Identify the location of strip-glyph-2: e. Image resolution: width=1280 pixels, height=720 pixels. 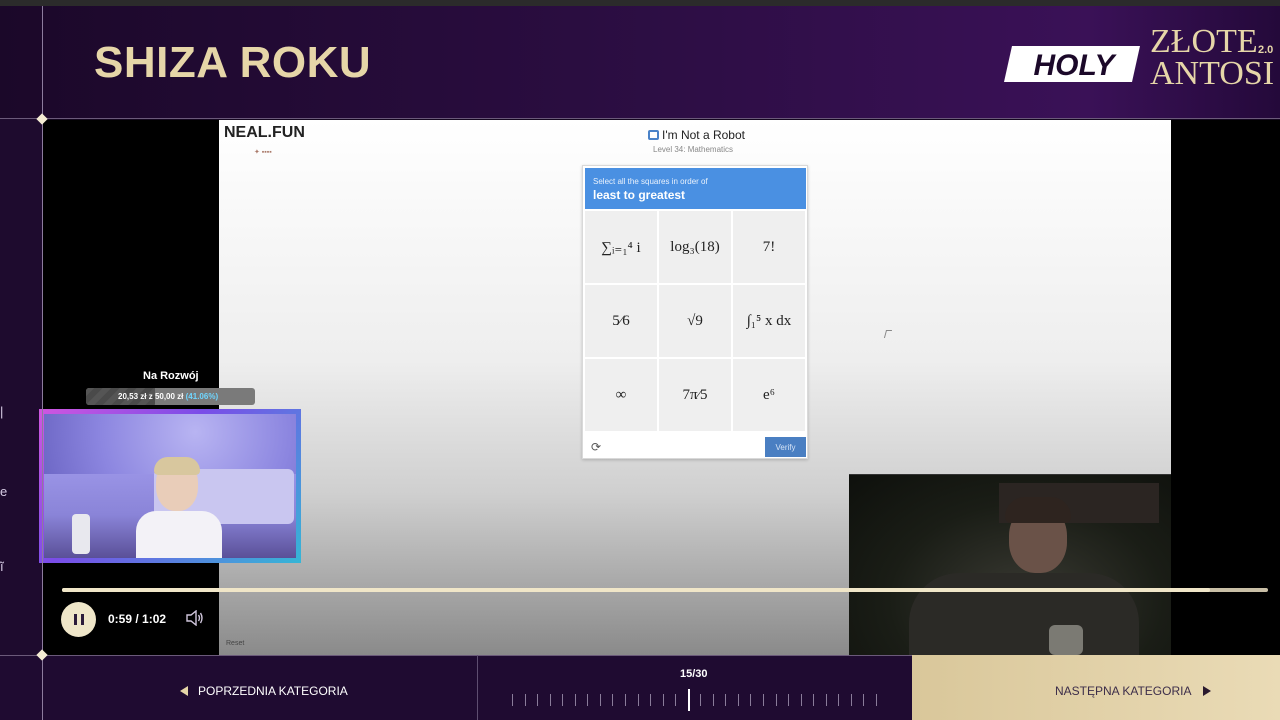
(4, 491).